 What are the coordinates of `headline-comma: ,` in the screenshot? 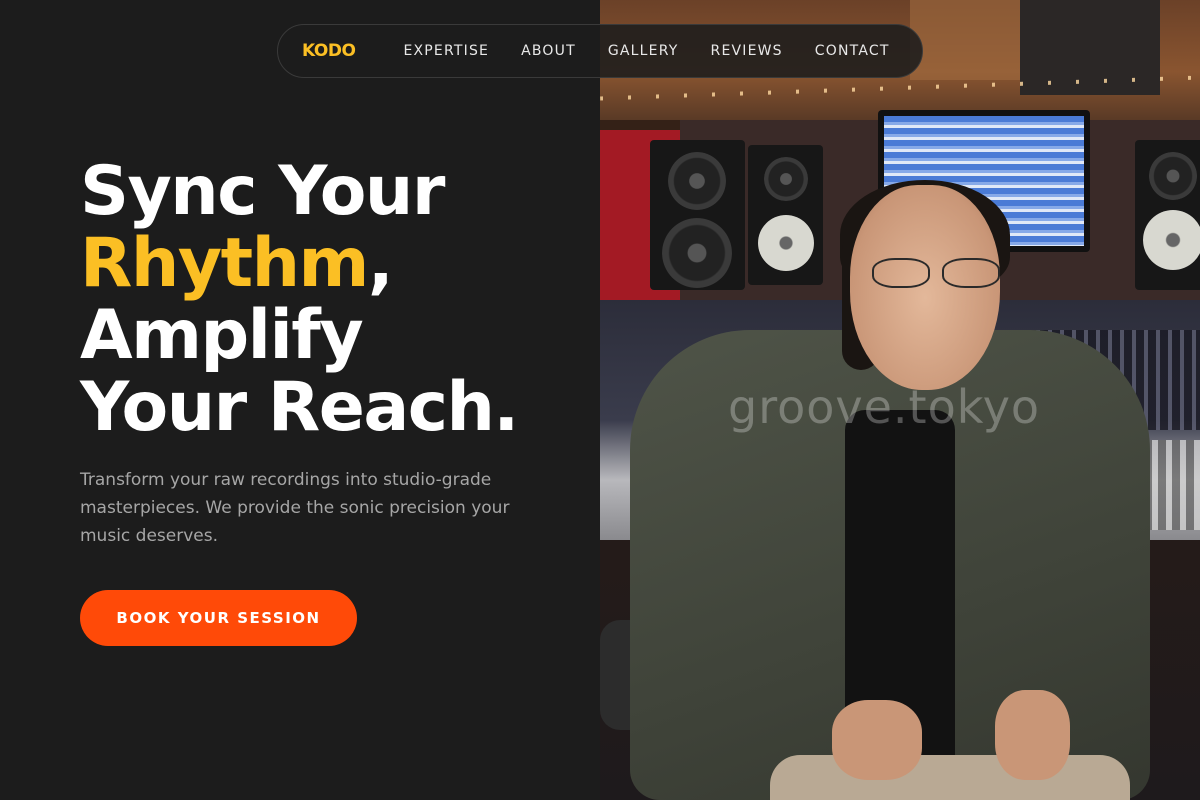 It's located at (380, 263).